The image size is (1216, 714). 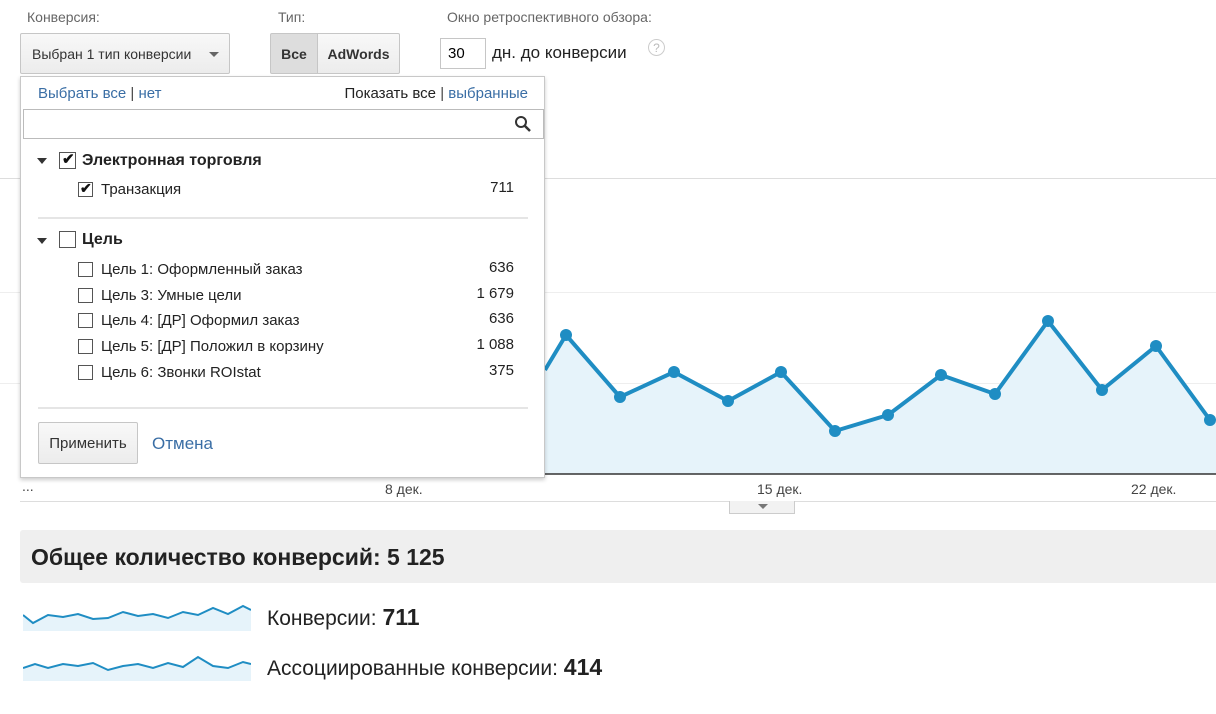 I want to click on conversion-search-input, so click(x=283, y=124).